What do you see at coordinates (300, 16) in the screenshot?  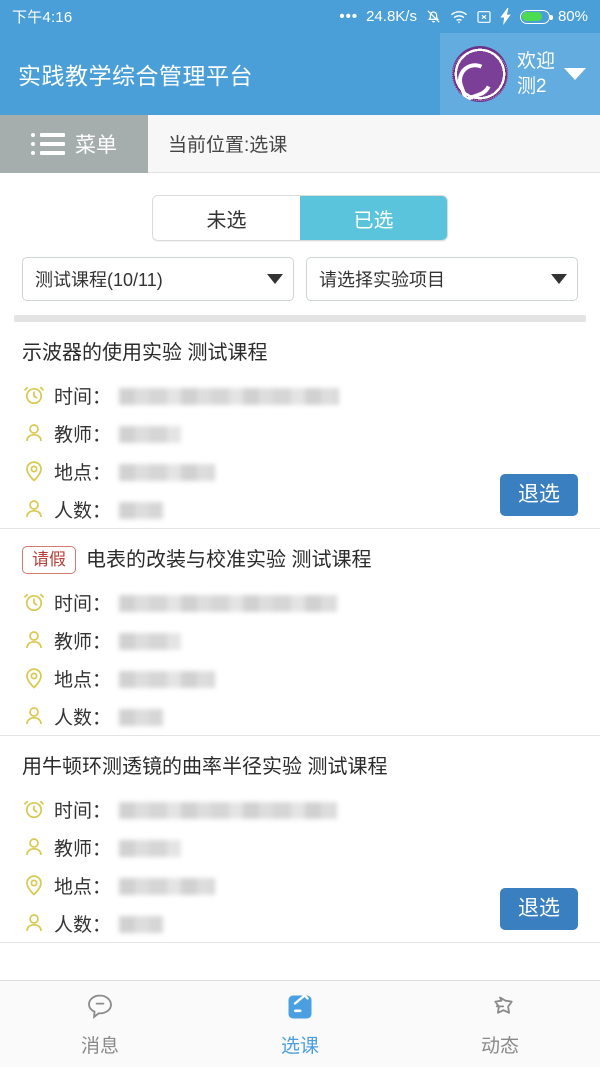 I see `status-bar: 下午4:16 ••• 24.8K/s 80%` at bounding box center [300, 16].